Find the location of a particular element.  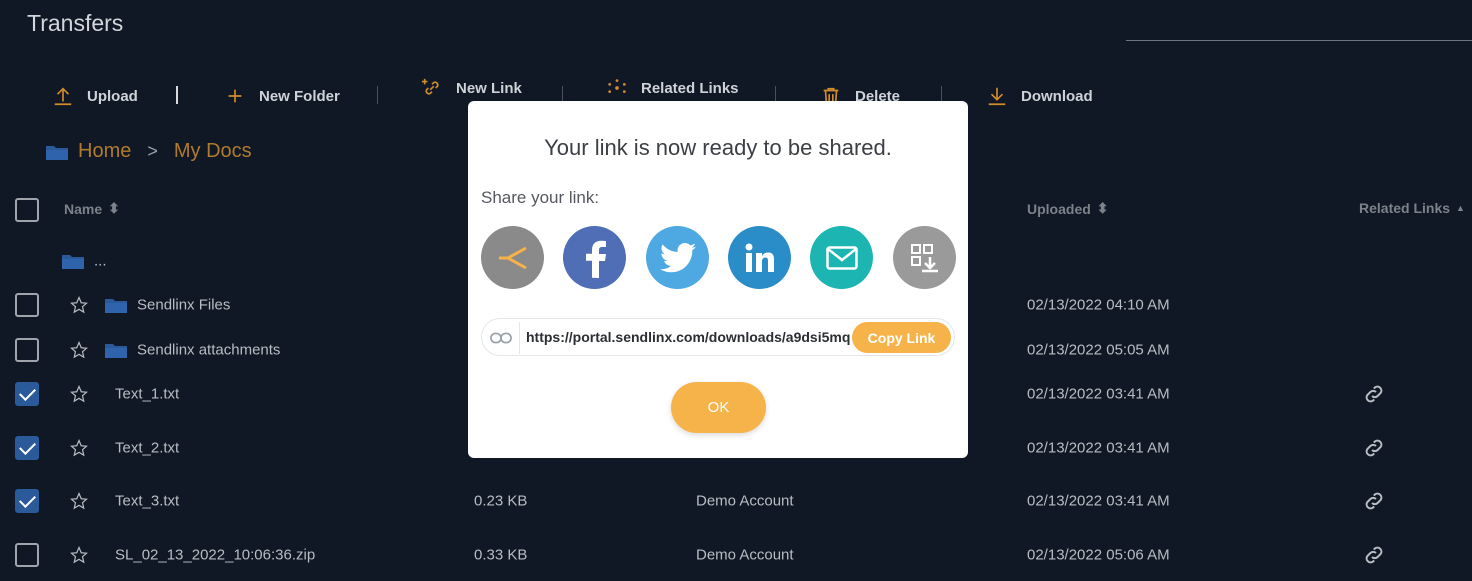

plus-icon is located at coordinates (235, 96).